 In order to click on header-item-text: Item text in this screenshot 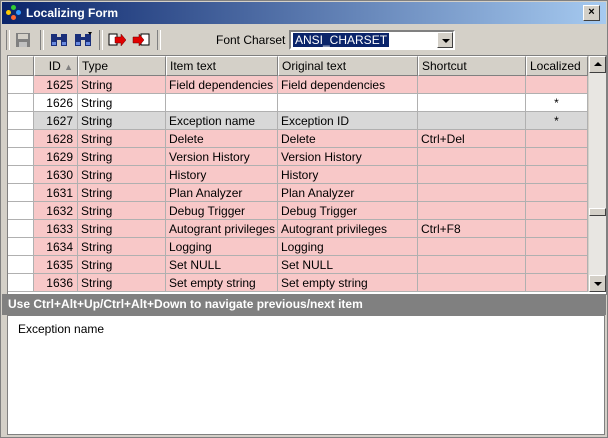, I will do `click(222, 66)`.